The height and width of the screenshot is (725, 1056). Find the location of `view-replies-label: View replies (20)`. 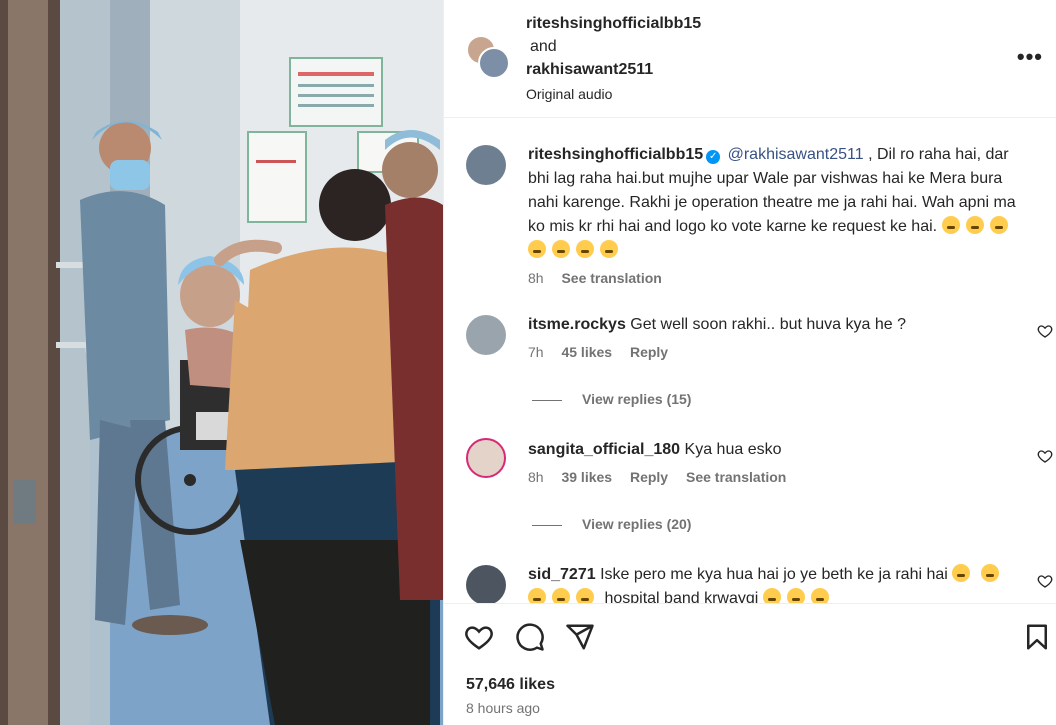

view-replies-label: View replies (20) is located at coordinates (636, 524).